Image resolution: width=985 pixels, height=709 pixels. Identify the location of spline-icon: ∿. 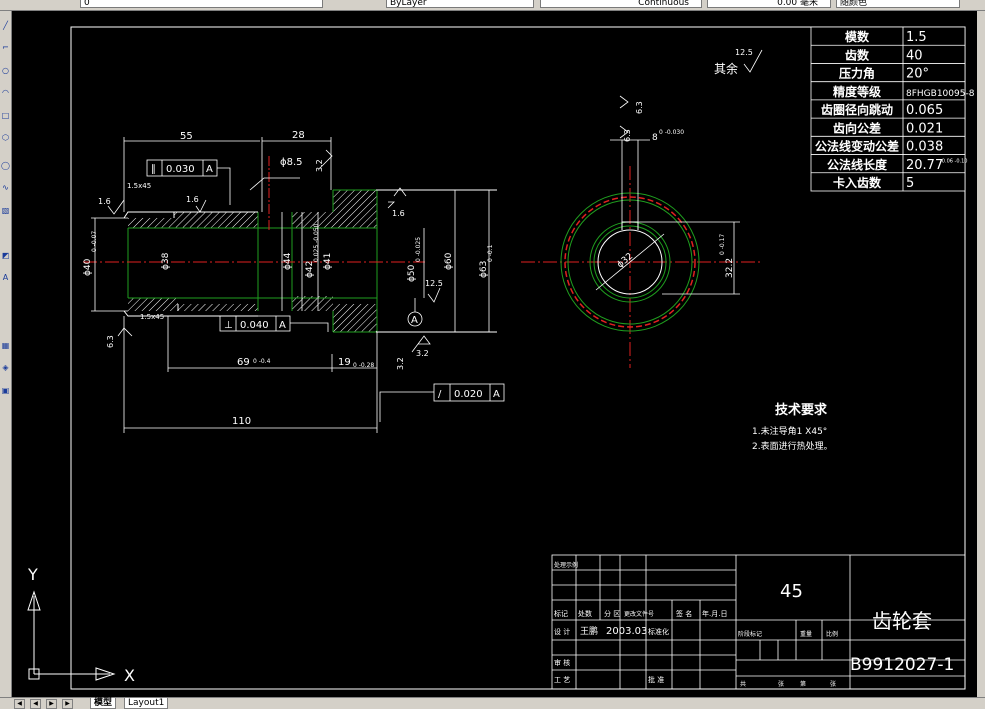
(5, 187).